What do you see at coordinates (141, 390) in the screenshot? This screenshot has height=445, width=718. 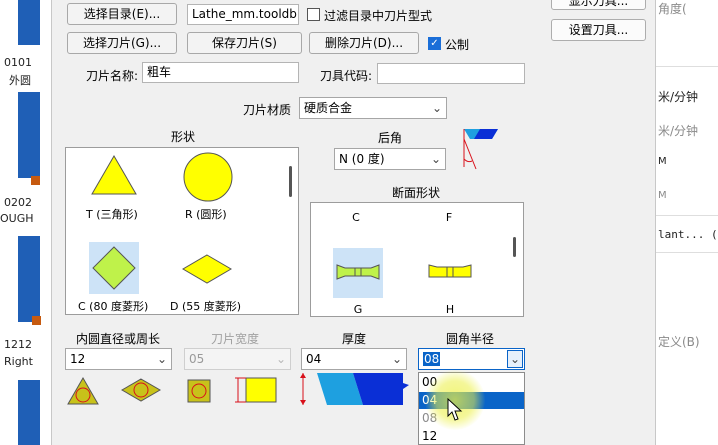 I see `ic-diamond-diagram` at bounding box center [141, 390].